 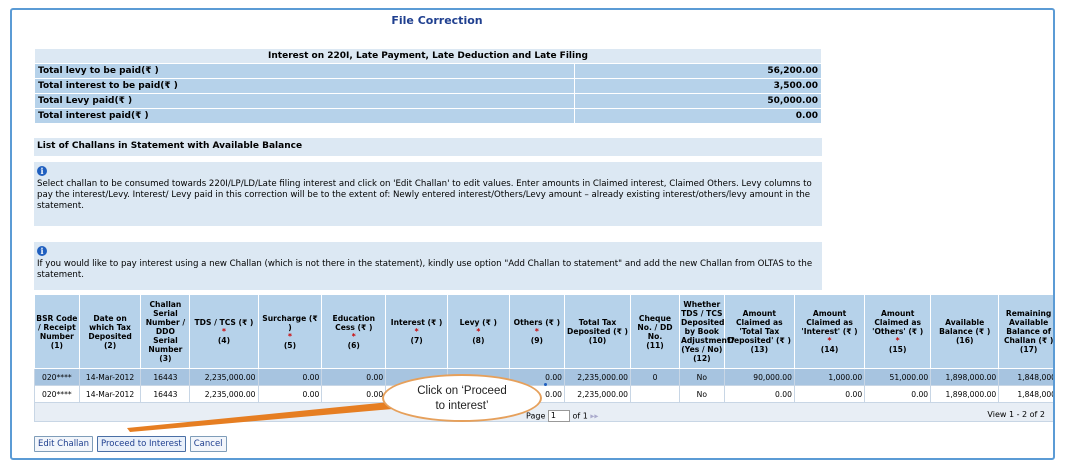 What do you see at coordinates (462, 391) in the screenshot?
I see `callout-line-1: Click on ‘Proceed` at bounding box center [462, 391].